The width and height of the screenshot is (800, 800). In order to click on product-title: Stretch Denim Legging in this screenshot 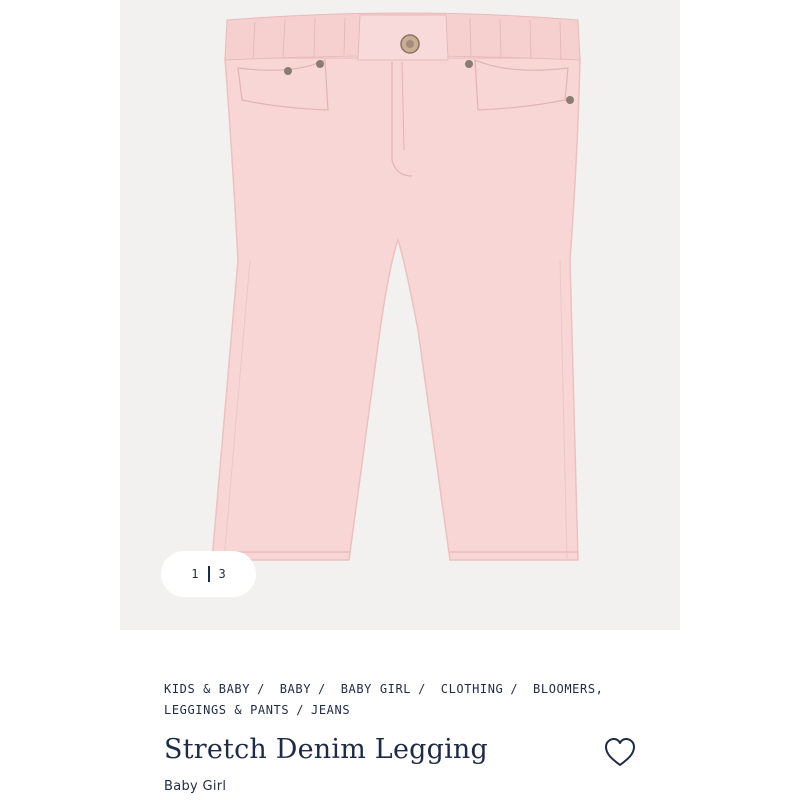, I will do `click(326, 749)`.